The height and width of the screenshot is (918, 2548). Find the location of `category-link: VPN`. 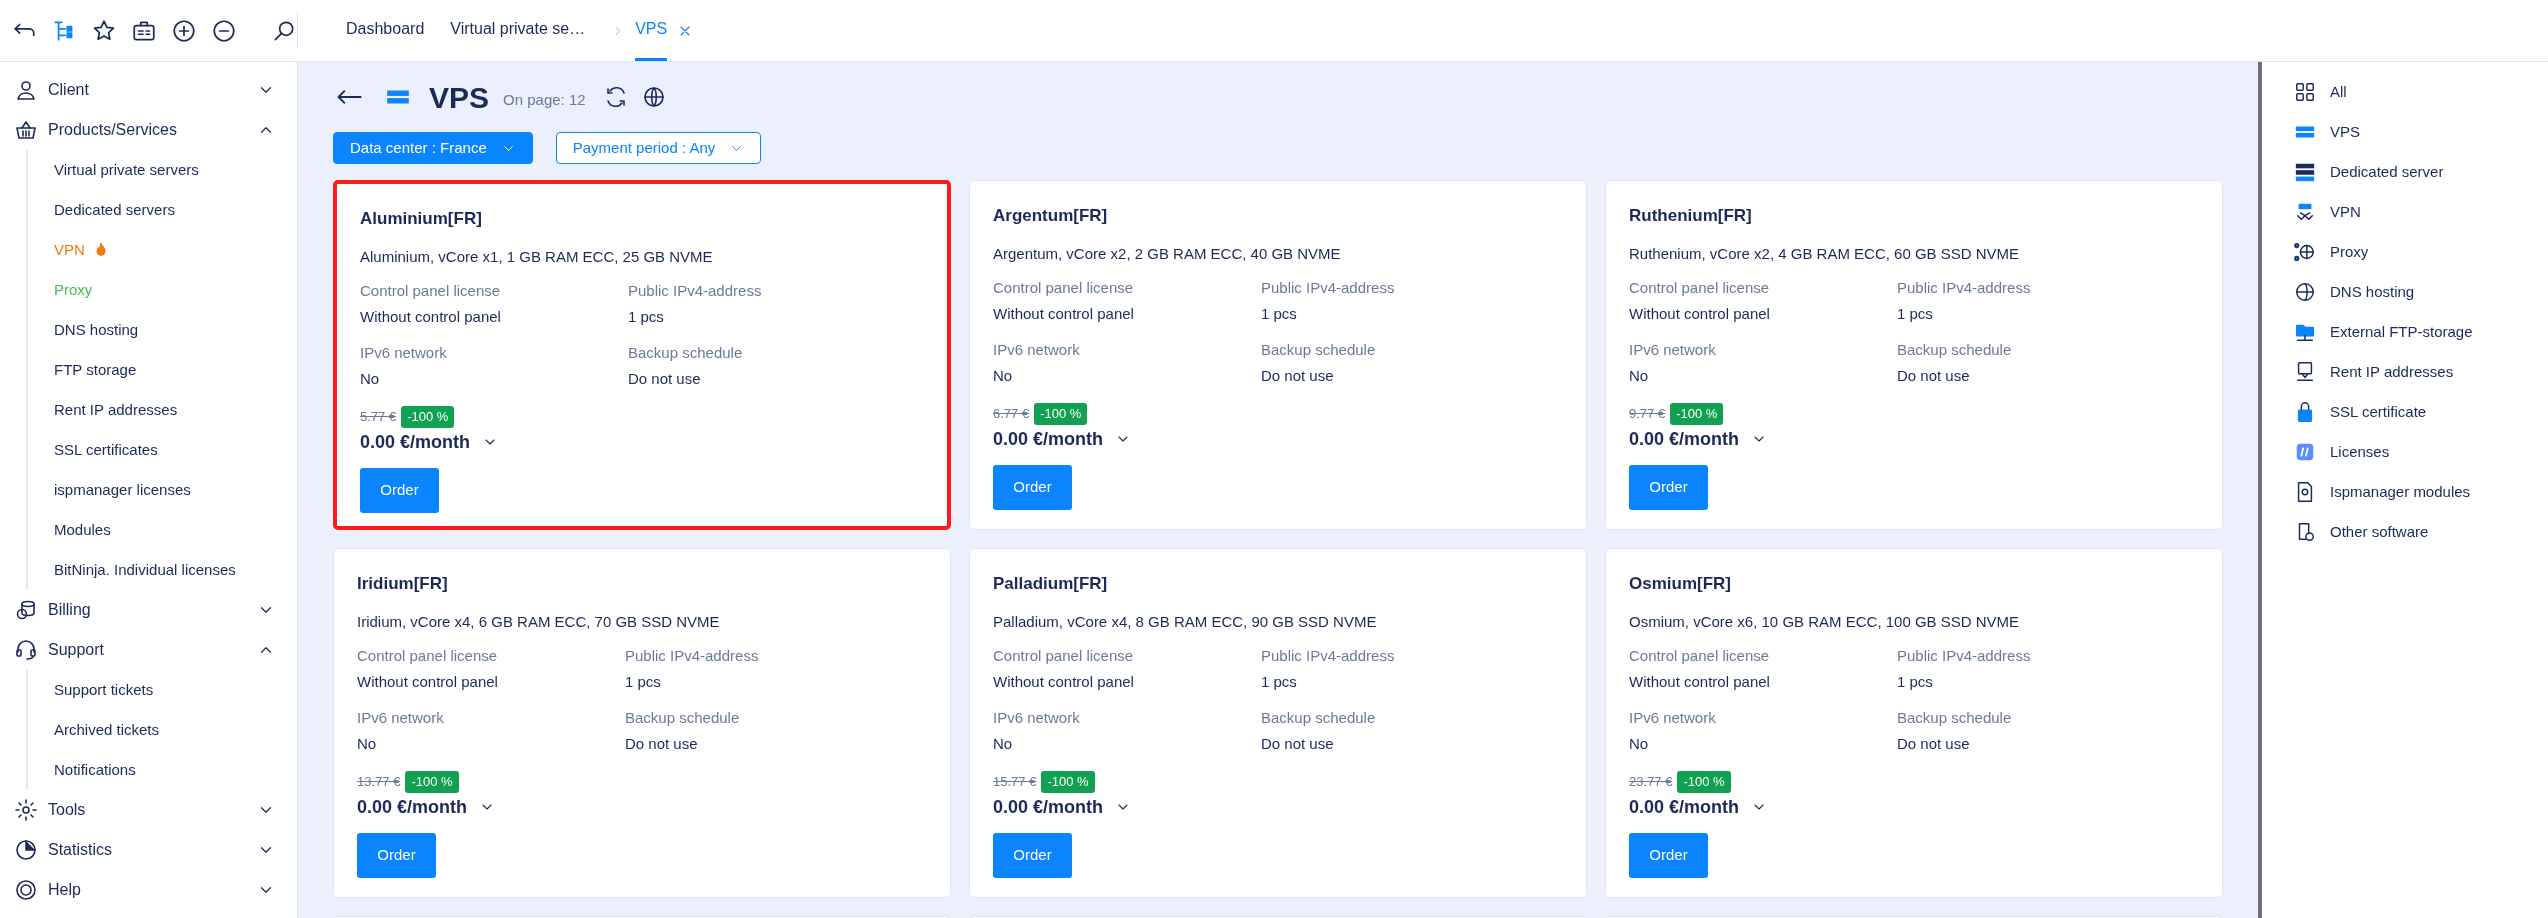

category-link: VPN is located at coordinates (2327, 212).